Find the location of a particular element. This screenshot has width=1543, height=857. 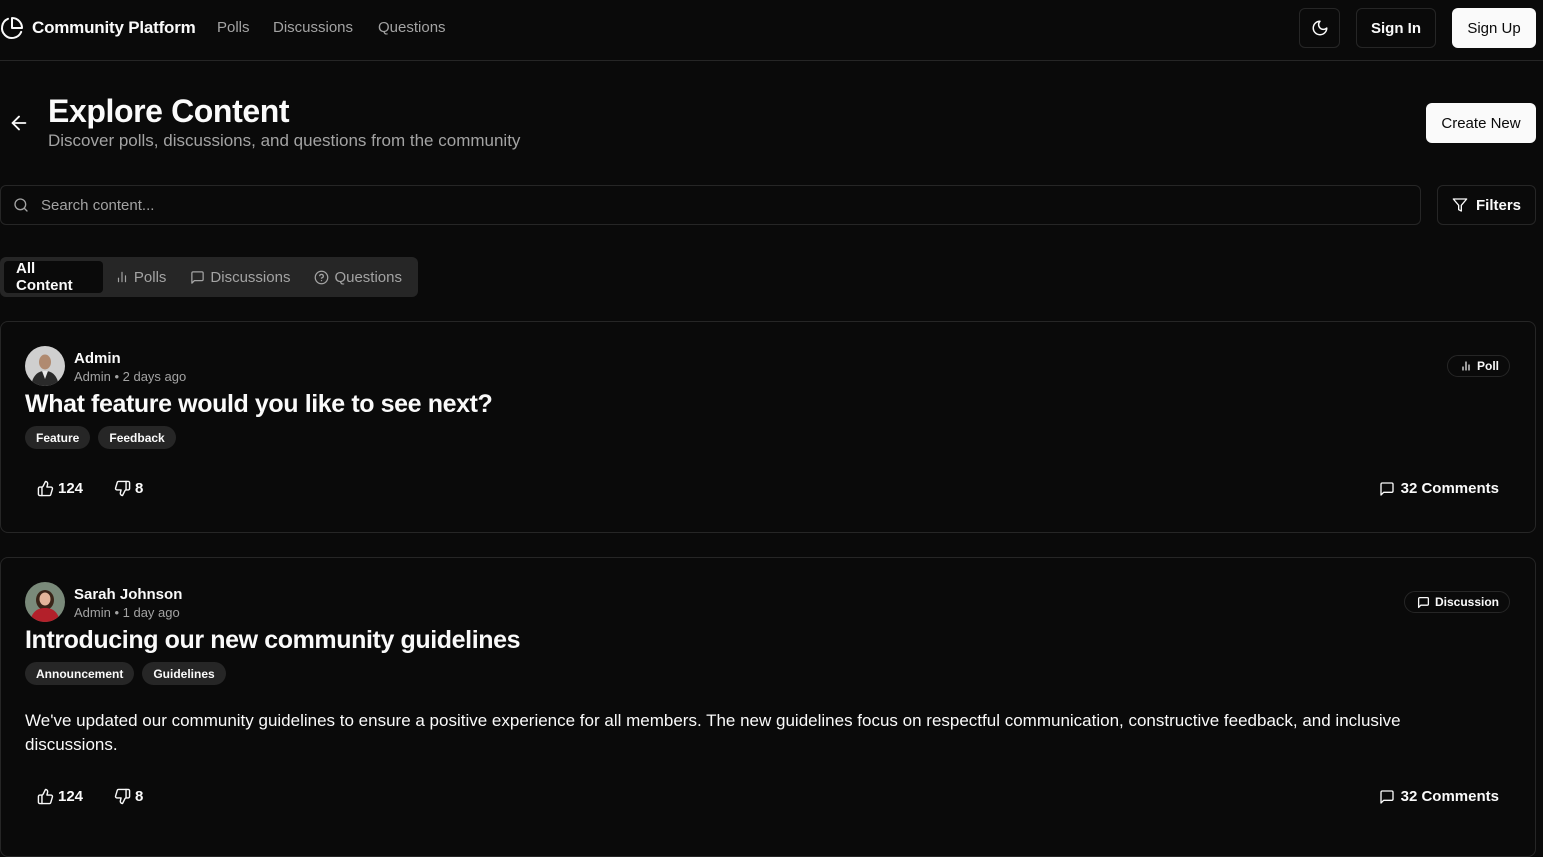

search-icon is located at coordinates (21, 205).